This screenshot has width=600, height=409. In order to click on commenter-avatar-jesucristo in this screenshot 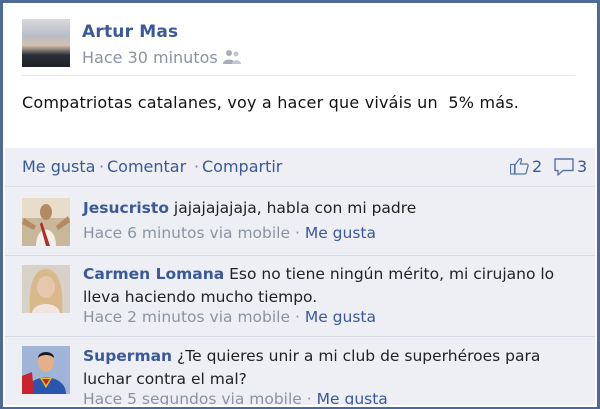, I will do `click(46, 222)`.